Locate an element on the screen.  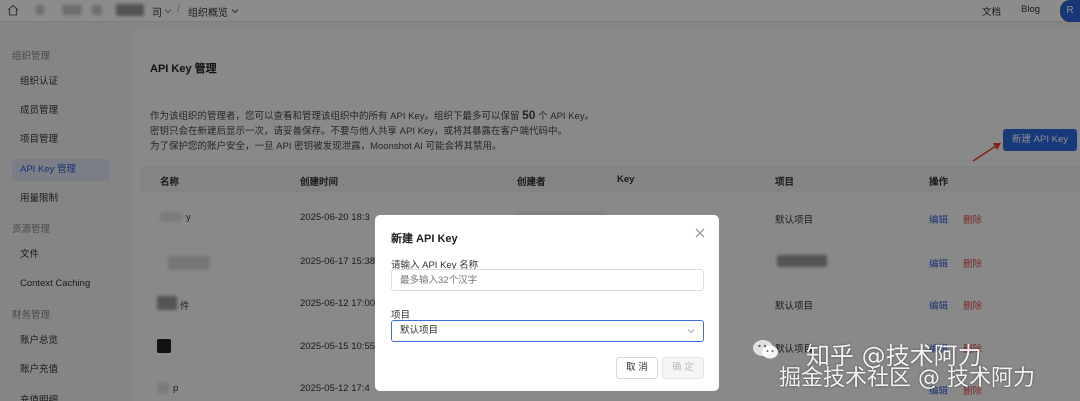
wechat-logo-icon is located at coordinates (765, 349).